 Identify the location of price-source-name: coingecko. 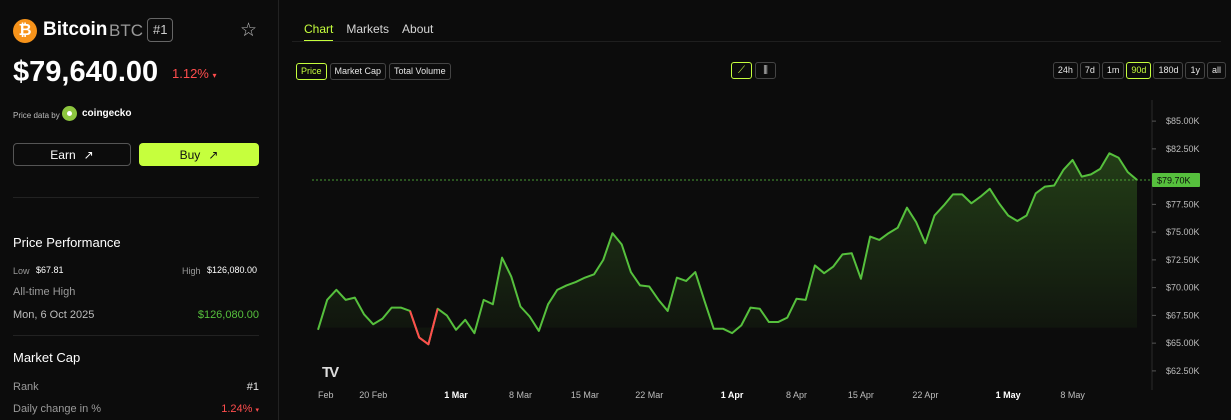
(106, 113).